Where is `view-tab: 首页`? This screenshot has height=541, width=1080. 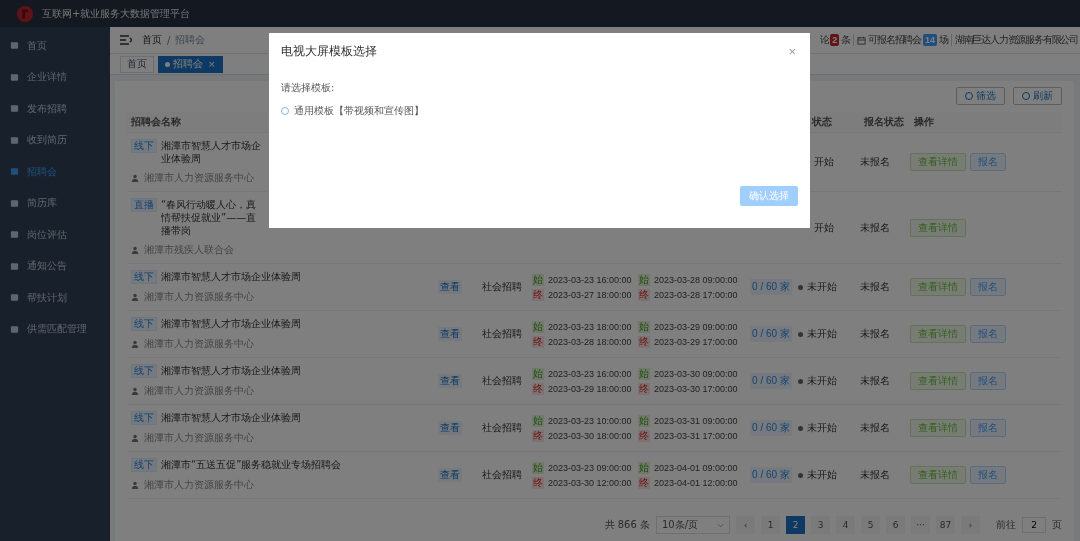
view-tab: 首页 is located at coordinates (137, 64).